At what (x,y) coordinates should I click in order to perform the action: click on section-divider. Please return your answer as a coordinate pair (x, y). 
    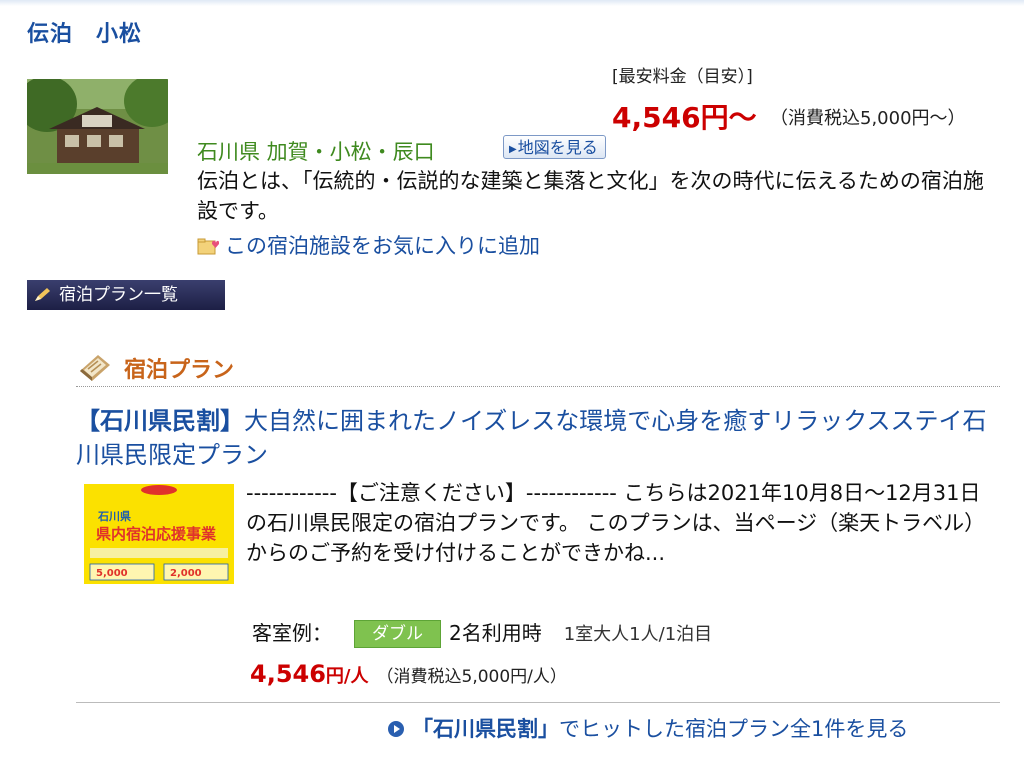
    Looking at the image, I should click on (538, 386).